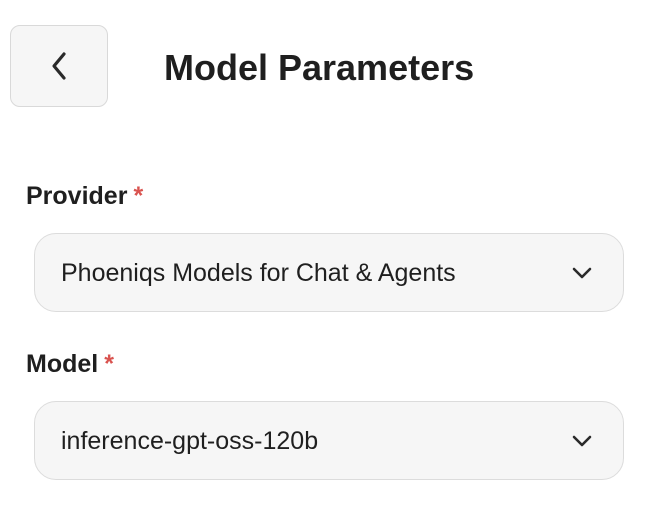 This screenshot has width=668, height=512. I want to click on provider-select: Phoeniqs Models for Chat & Agents, so click(329, 272).